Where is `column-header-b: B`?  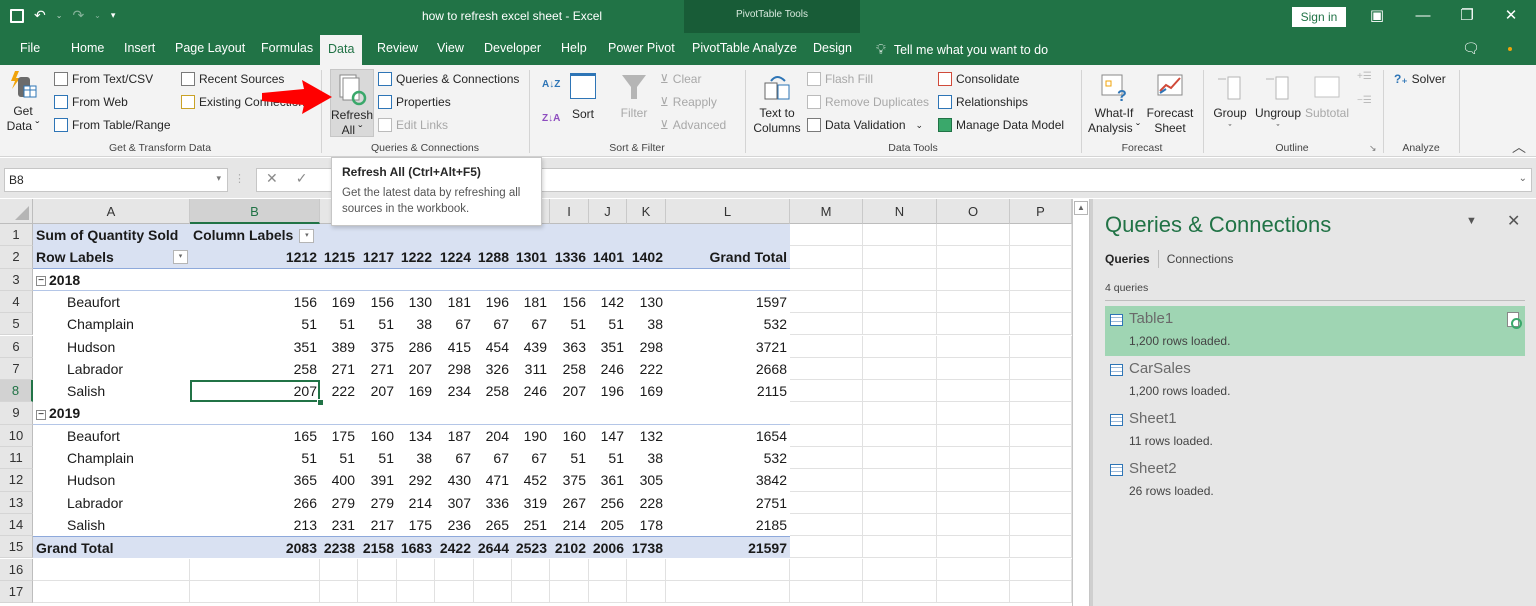
column-header-b: B is located at coordinates (255, 211).